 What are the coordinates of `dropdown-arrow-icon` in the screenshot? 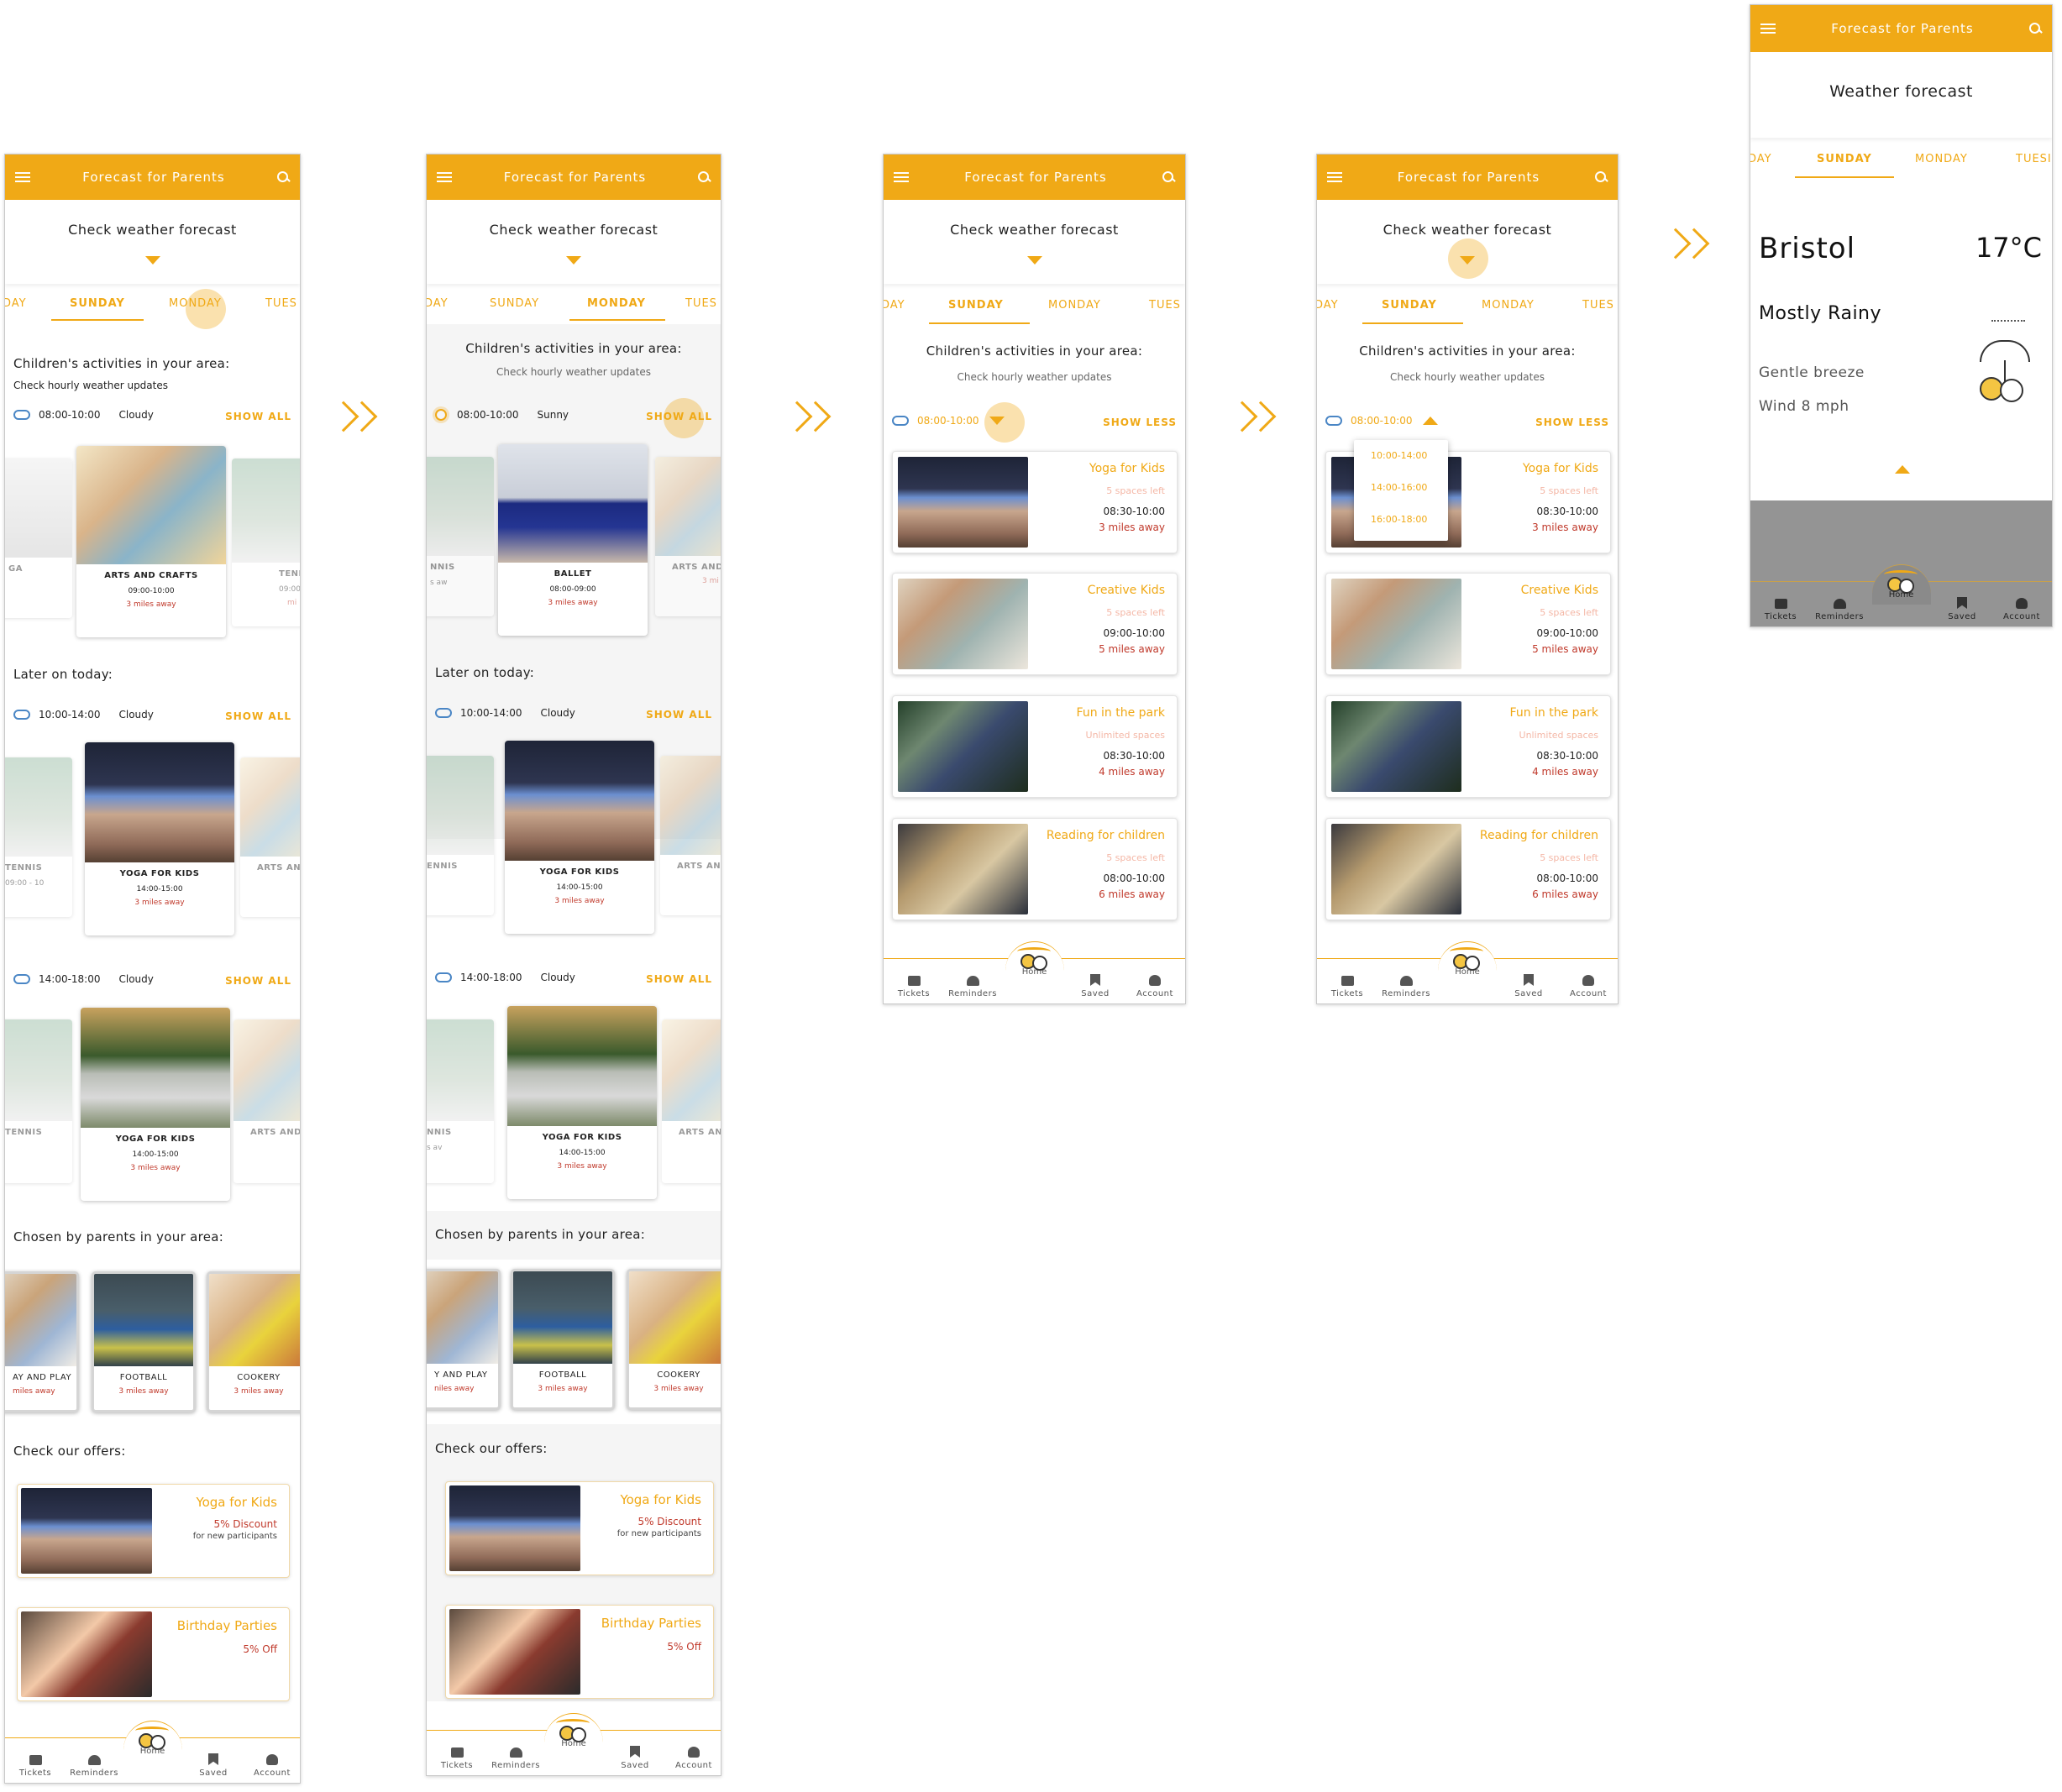 It's located at (997, 421).